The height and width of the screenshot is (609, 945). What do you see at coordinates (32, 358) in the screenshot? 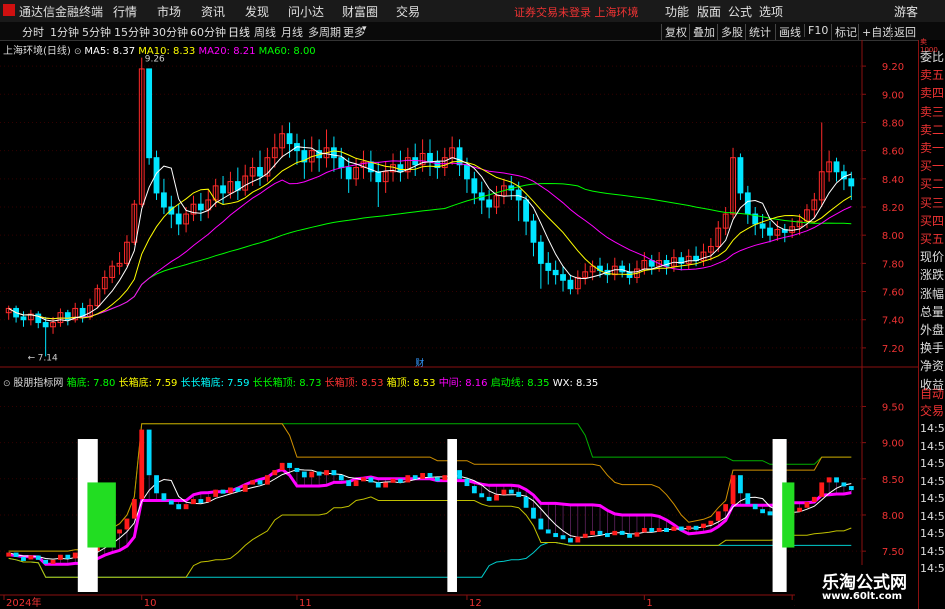
I see `low-arrow-icon: ←` at bounding box center [32, 358].